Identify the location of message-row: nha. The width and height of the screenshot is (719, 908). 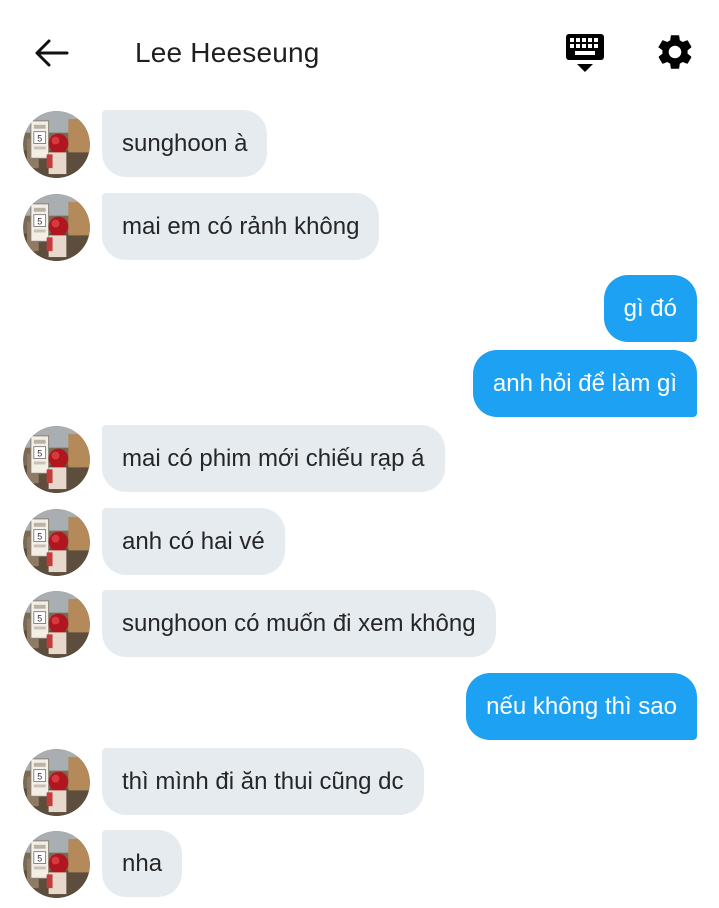
(359, 864).